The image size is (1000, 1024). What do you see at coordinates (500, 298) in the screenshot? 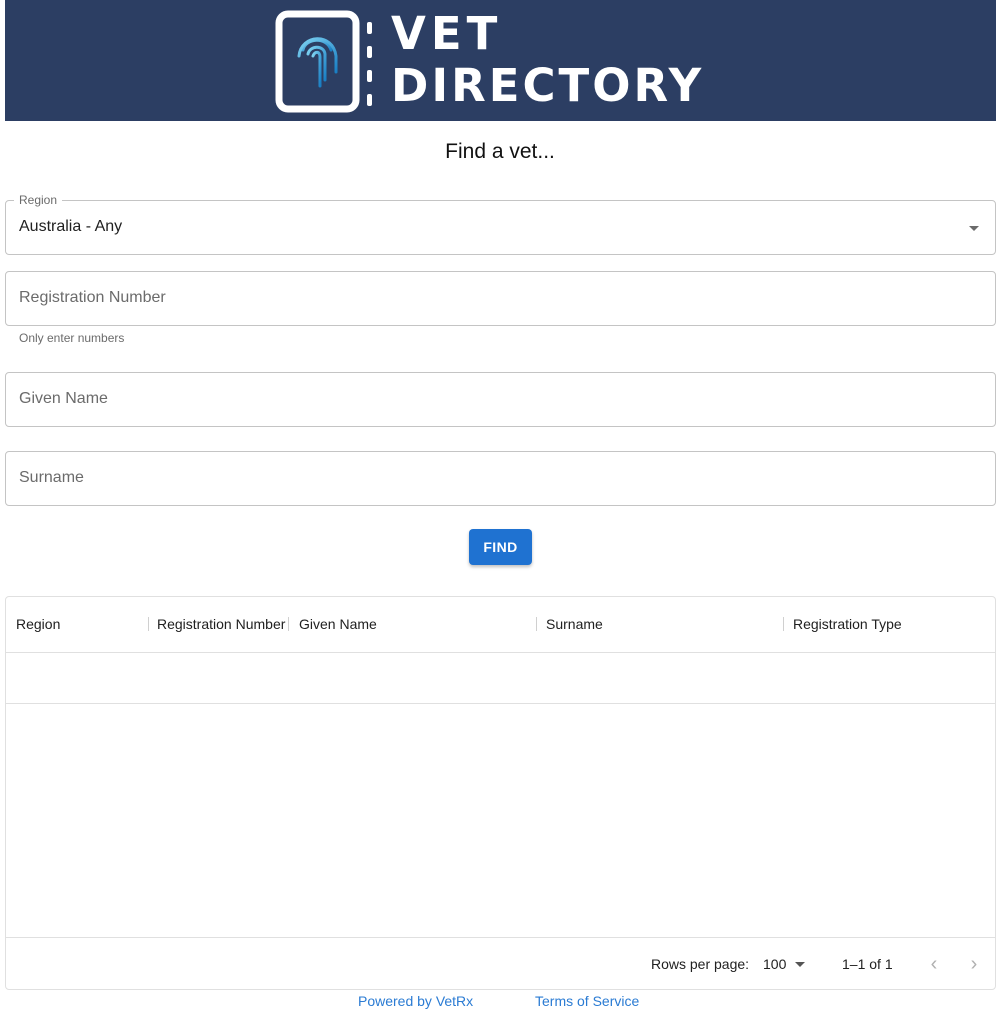
I see `registration-number-input: Registration Number` at bounding box center [500, 298].